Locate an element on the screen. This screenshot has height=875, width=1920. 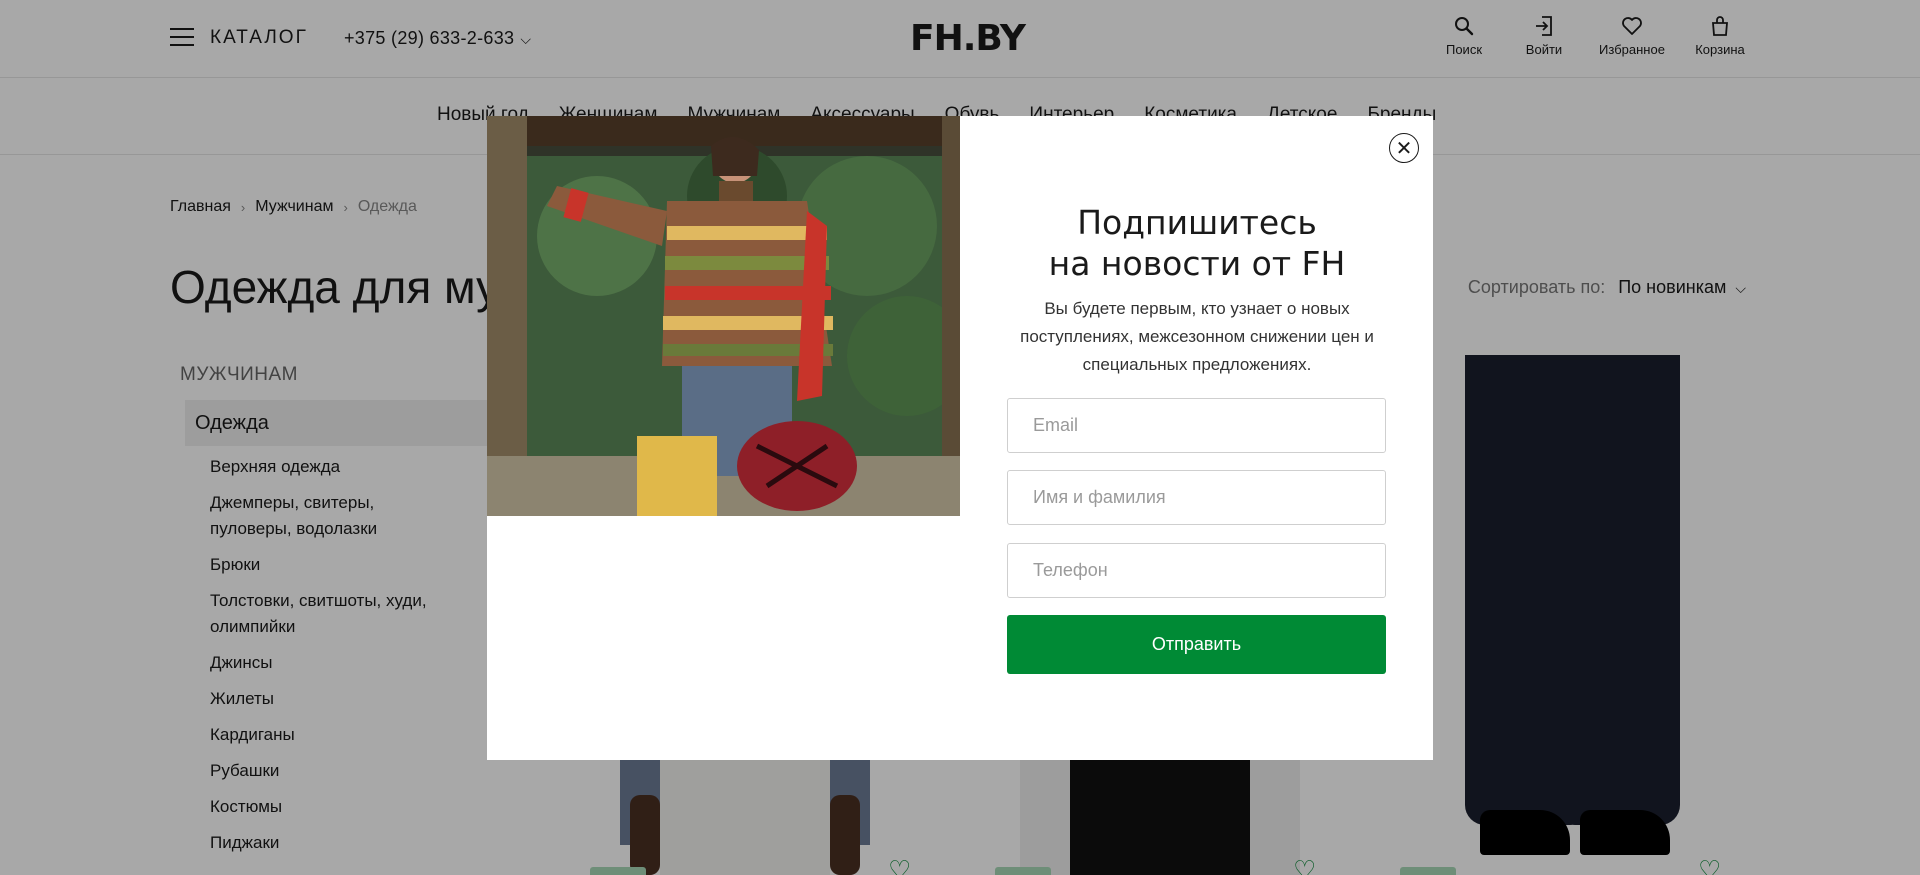
name-field is located at coordinates (1196, 497).